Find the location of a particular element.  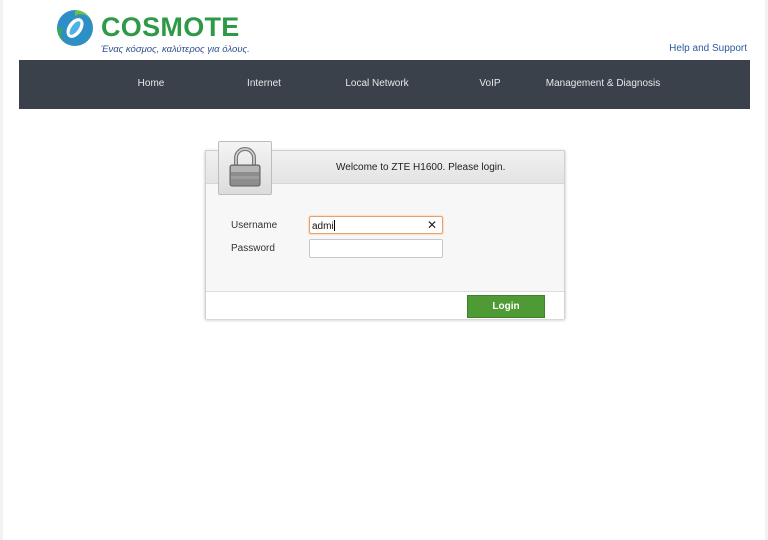

logo-text: COSMOTE is located at coordinates (170, 27).